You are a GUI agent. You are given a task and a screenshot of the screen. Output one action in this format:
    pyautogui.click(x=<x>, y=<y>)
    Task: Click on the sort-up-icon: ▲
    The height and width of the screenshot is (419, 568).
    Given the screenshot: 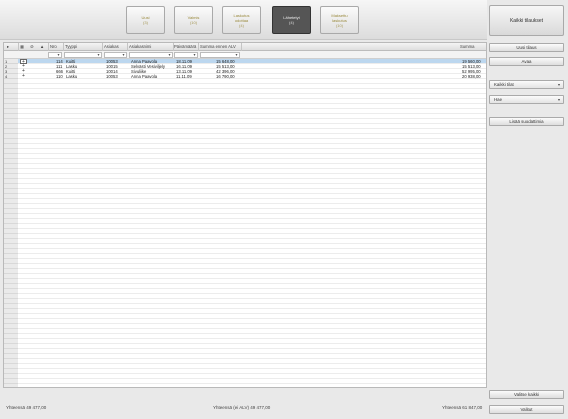 What is the action you would take?
    pyautogui.click(x=42, y=46)
    